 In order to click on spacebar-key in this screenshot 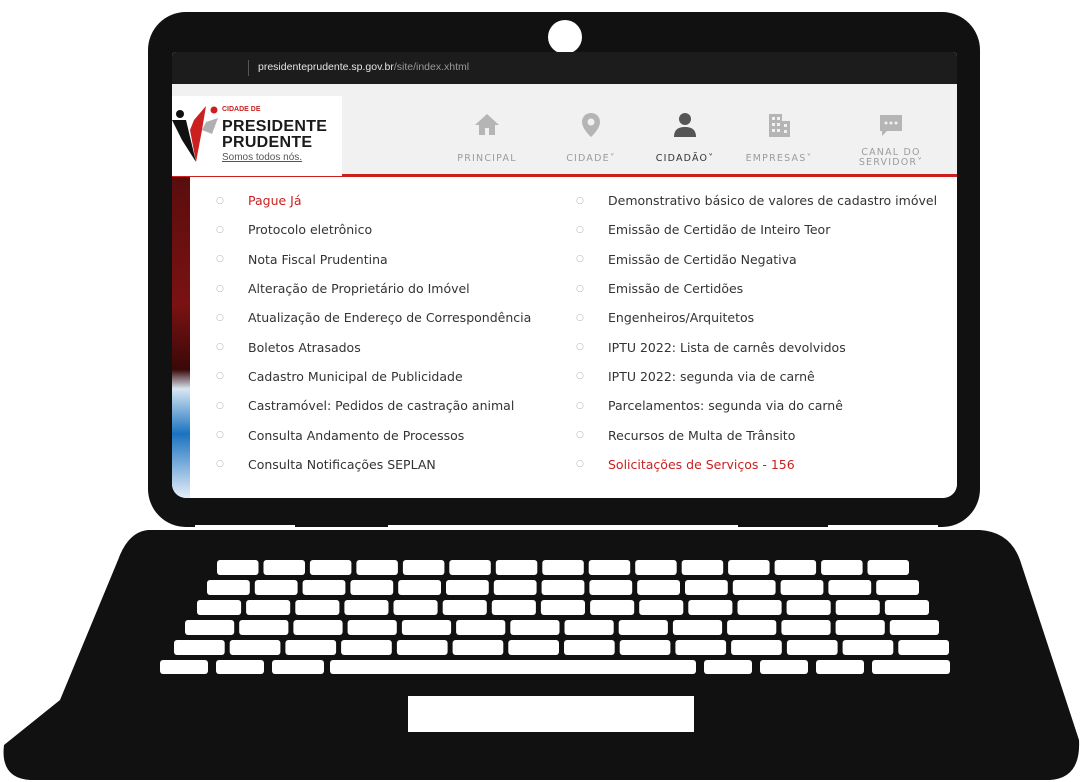, I will do `click(513, 667)`.